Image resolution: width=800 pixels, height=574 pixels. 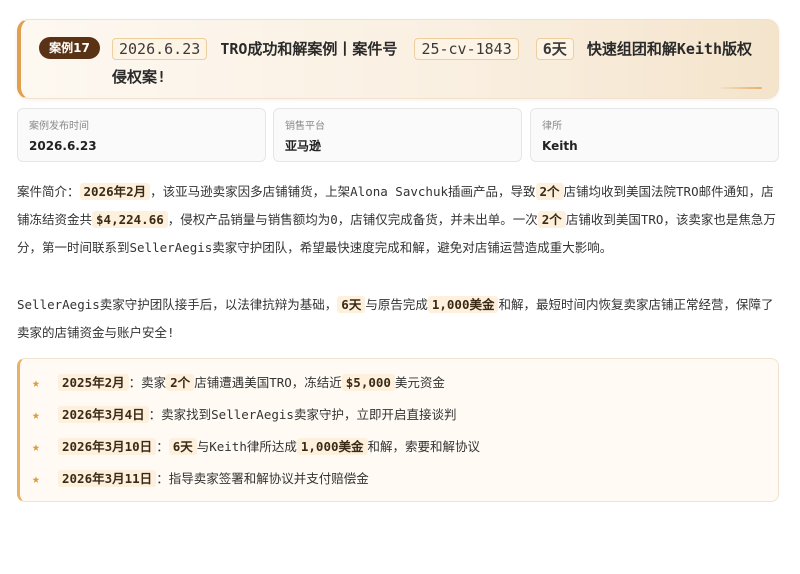 I want to click on info-label: 案例发布时间, so click(x=59, y=126).